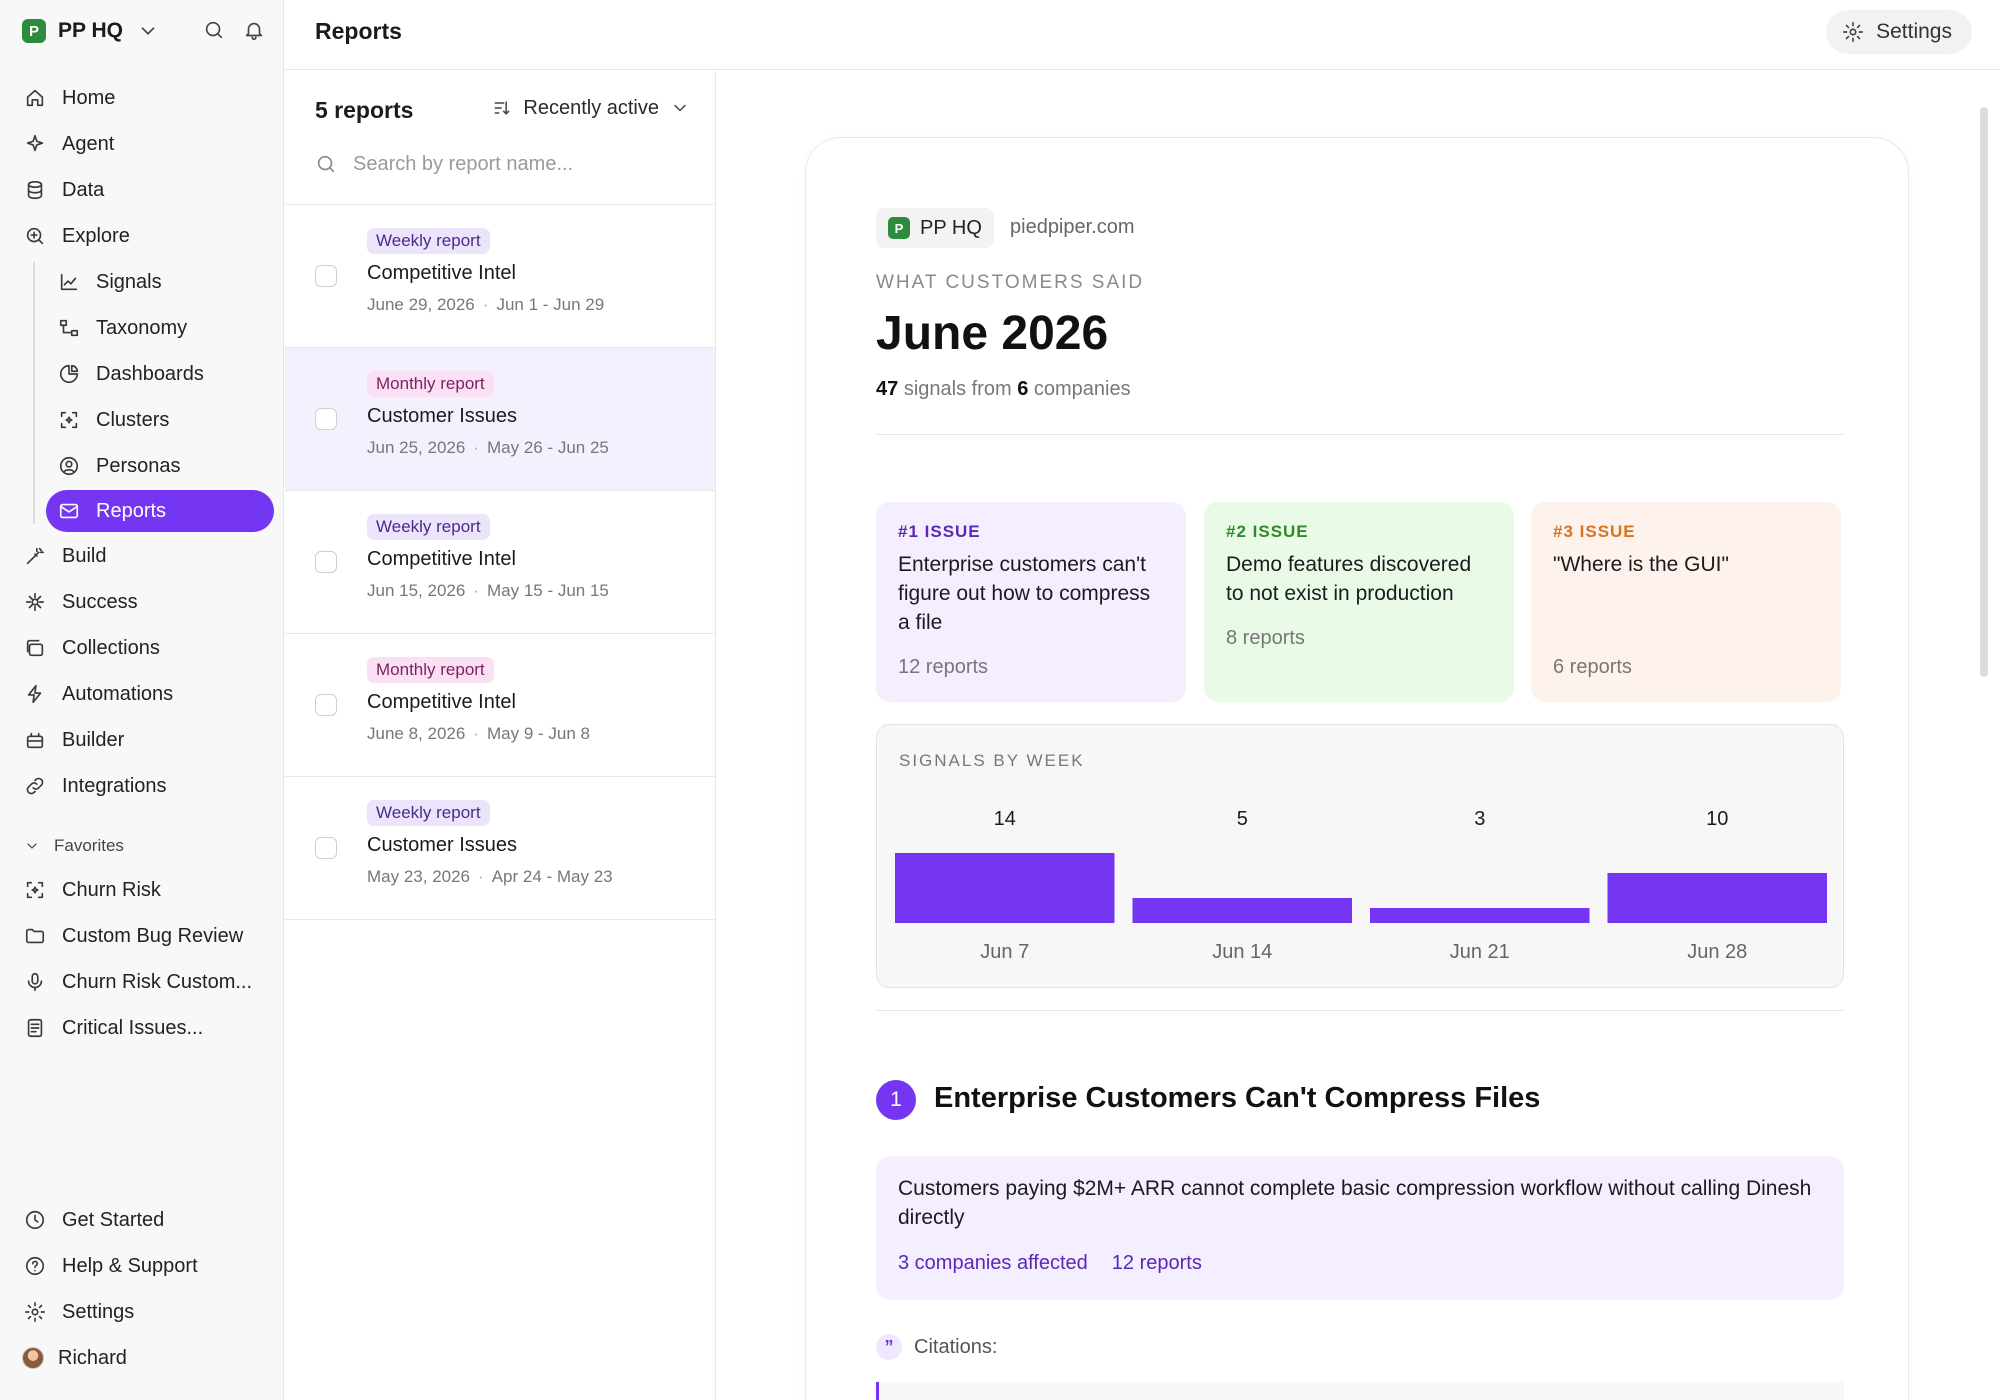 This screenshot has width=2000, height=1400. Describe the element at coordinates (73, 740) in the screenshot. I see `nav-builder: Builder` at that location.